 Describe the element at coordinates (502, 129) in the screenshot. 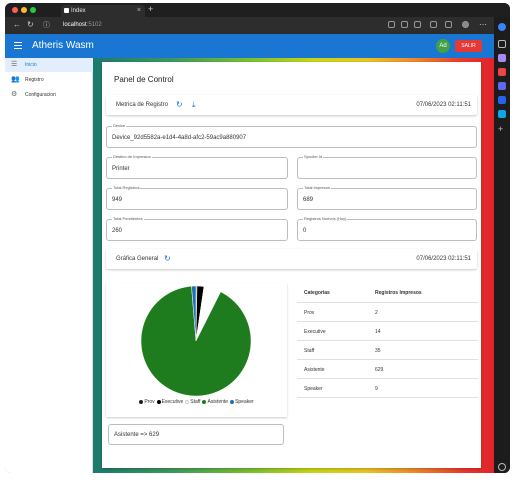

I see `add-icon: +` at that location.